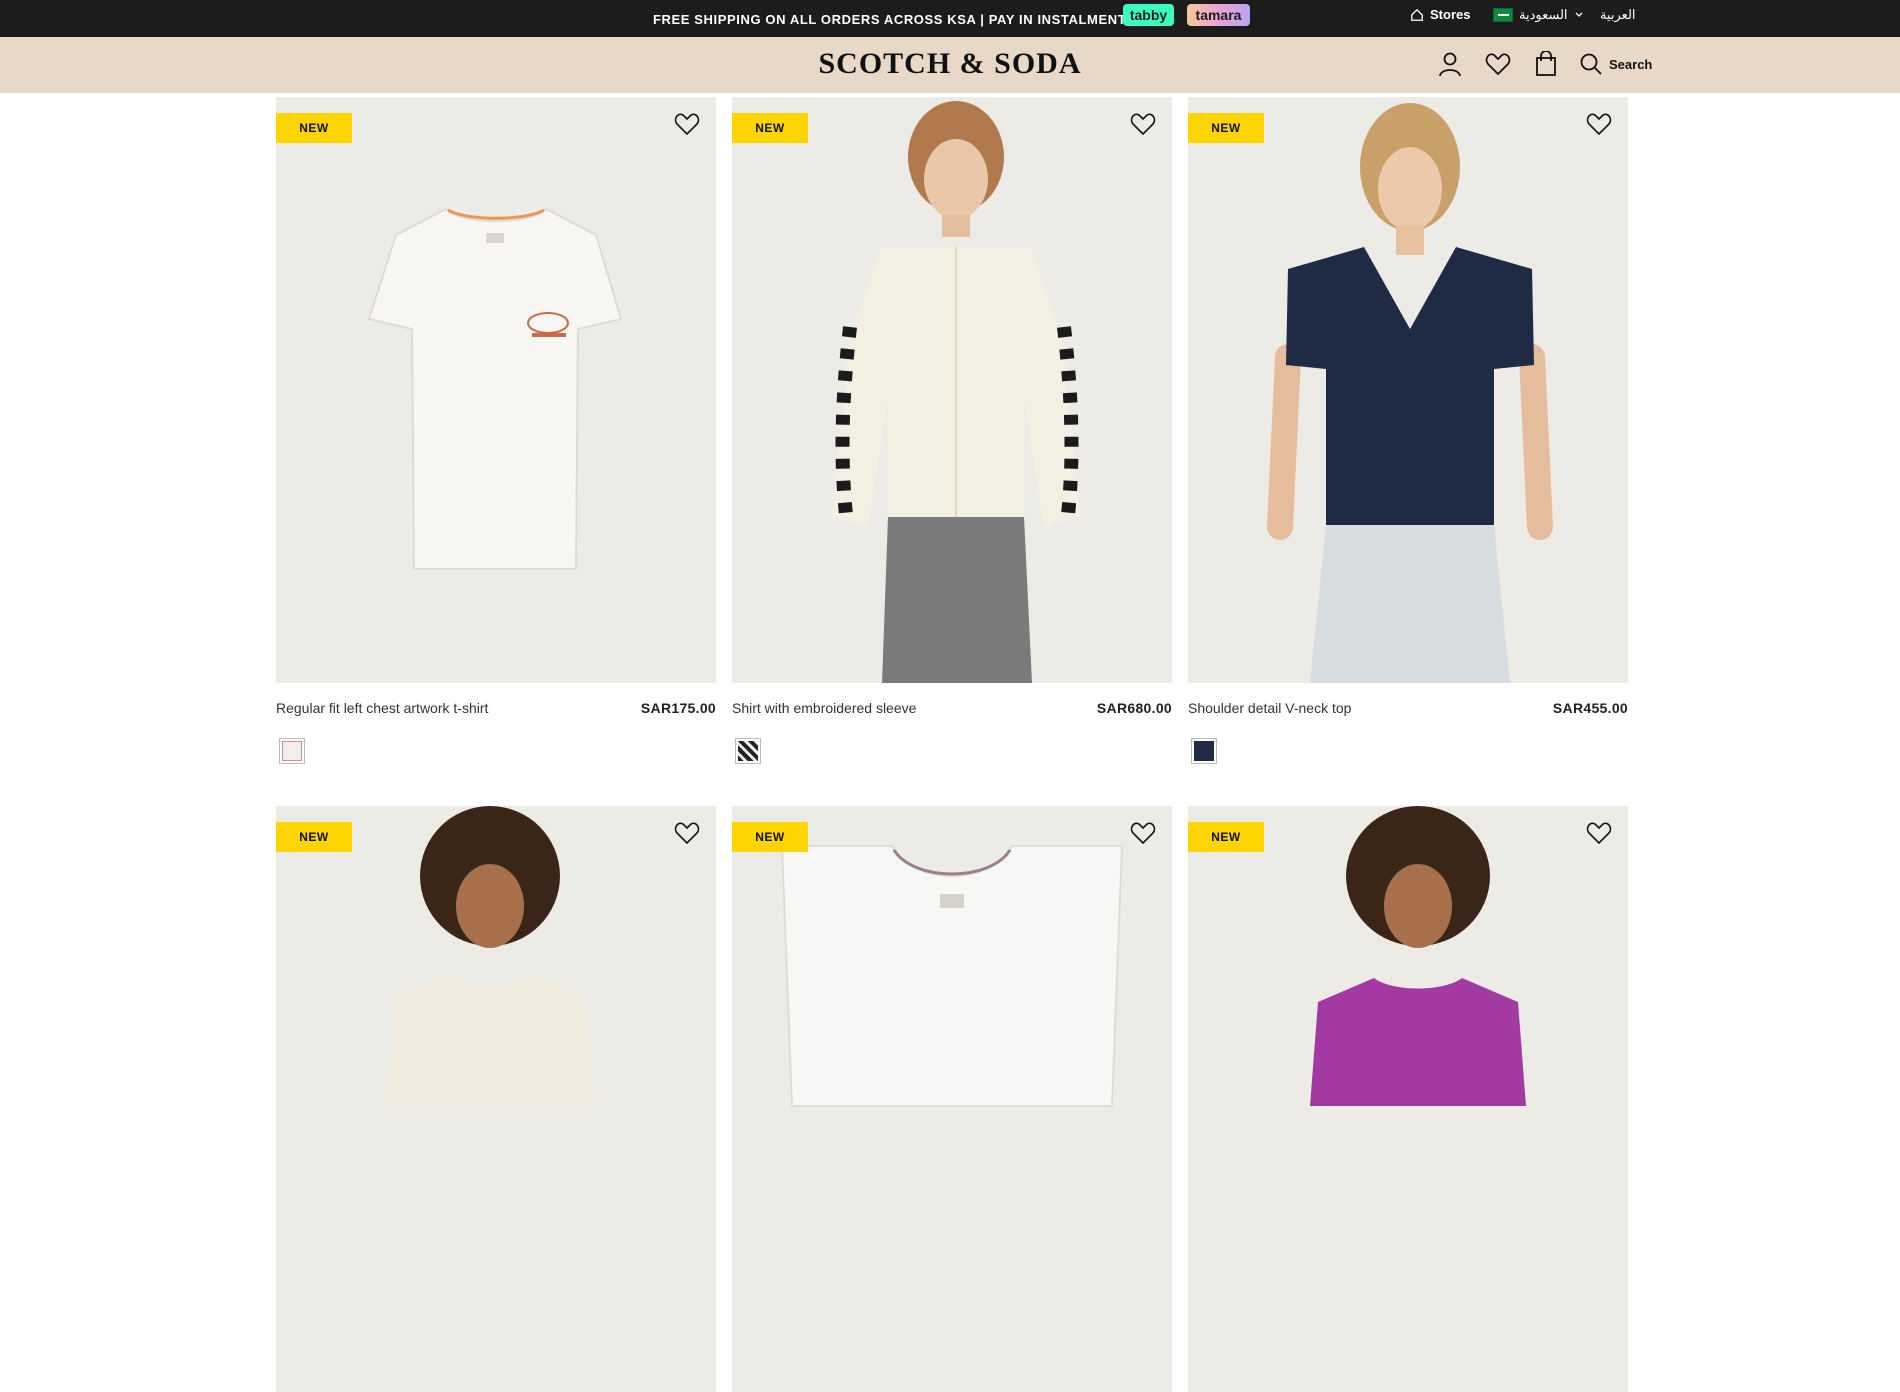 The height and width of the screenshot is (1392, 1900). I want to click on country-label: السعودية, so click(1543, 14).